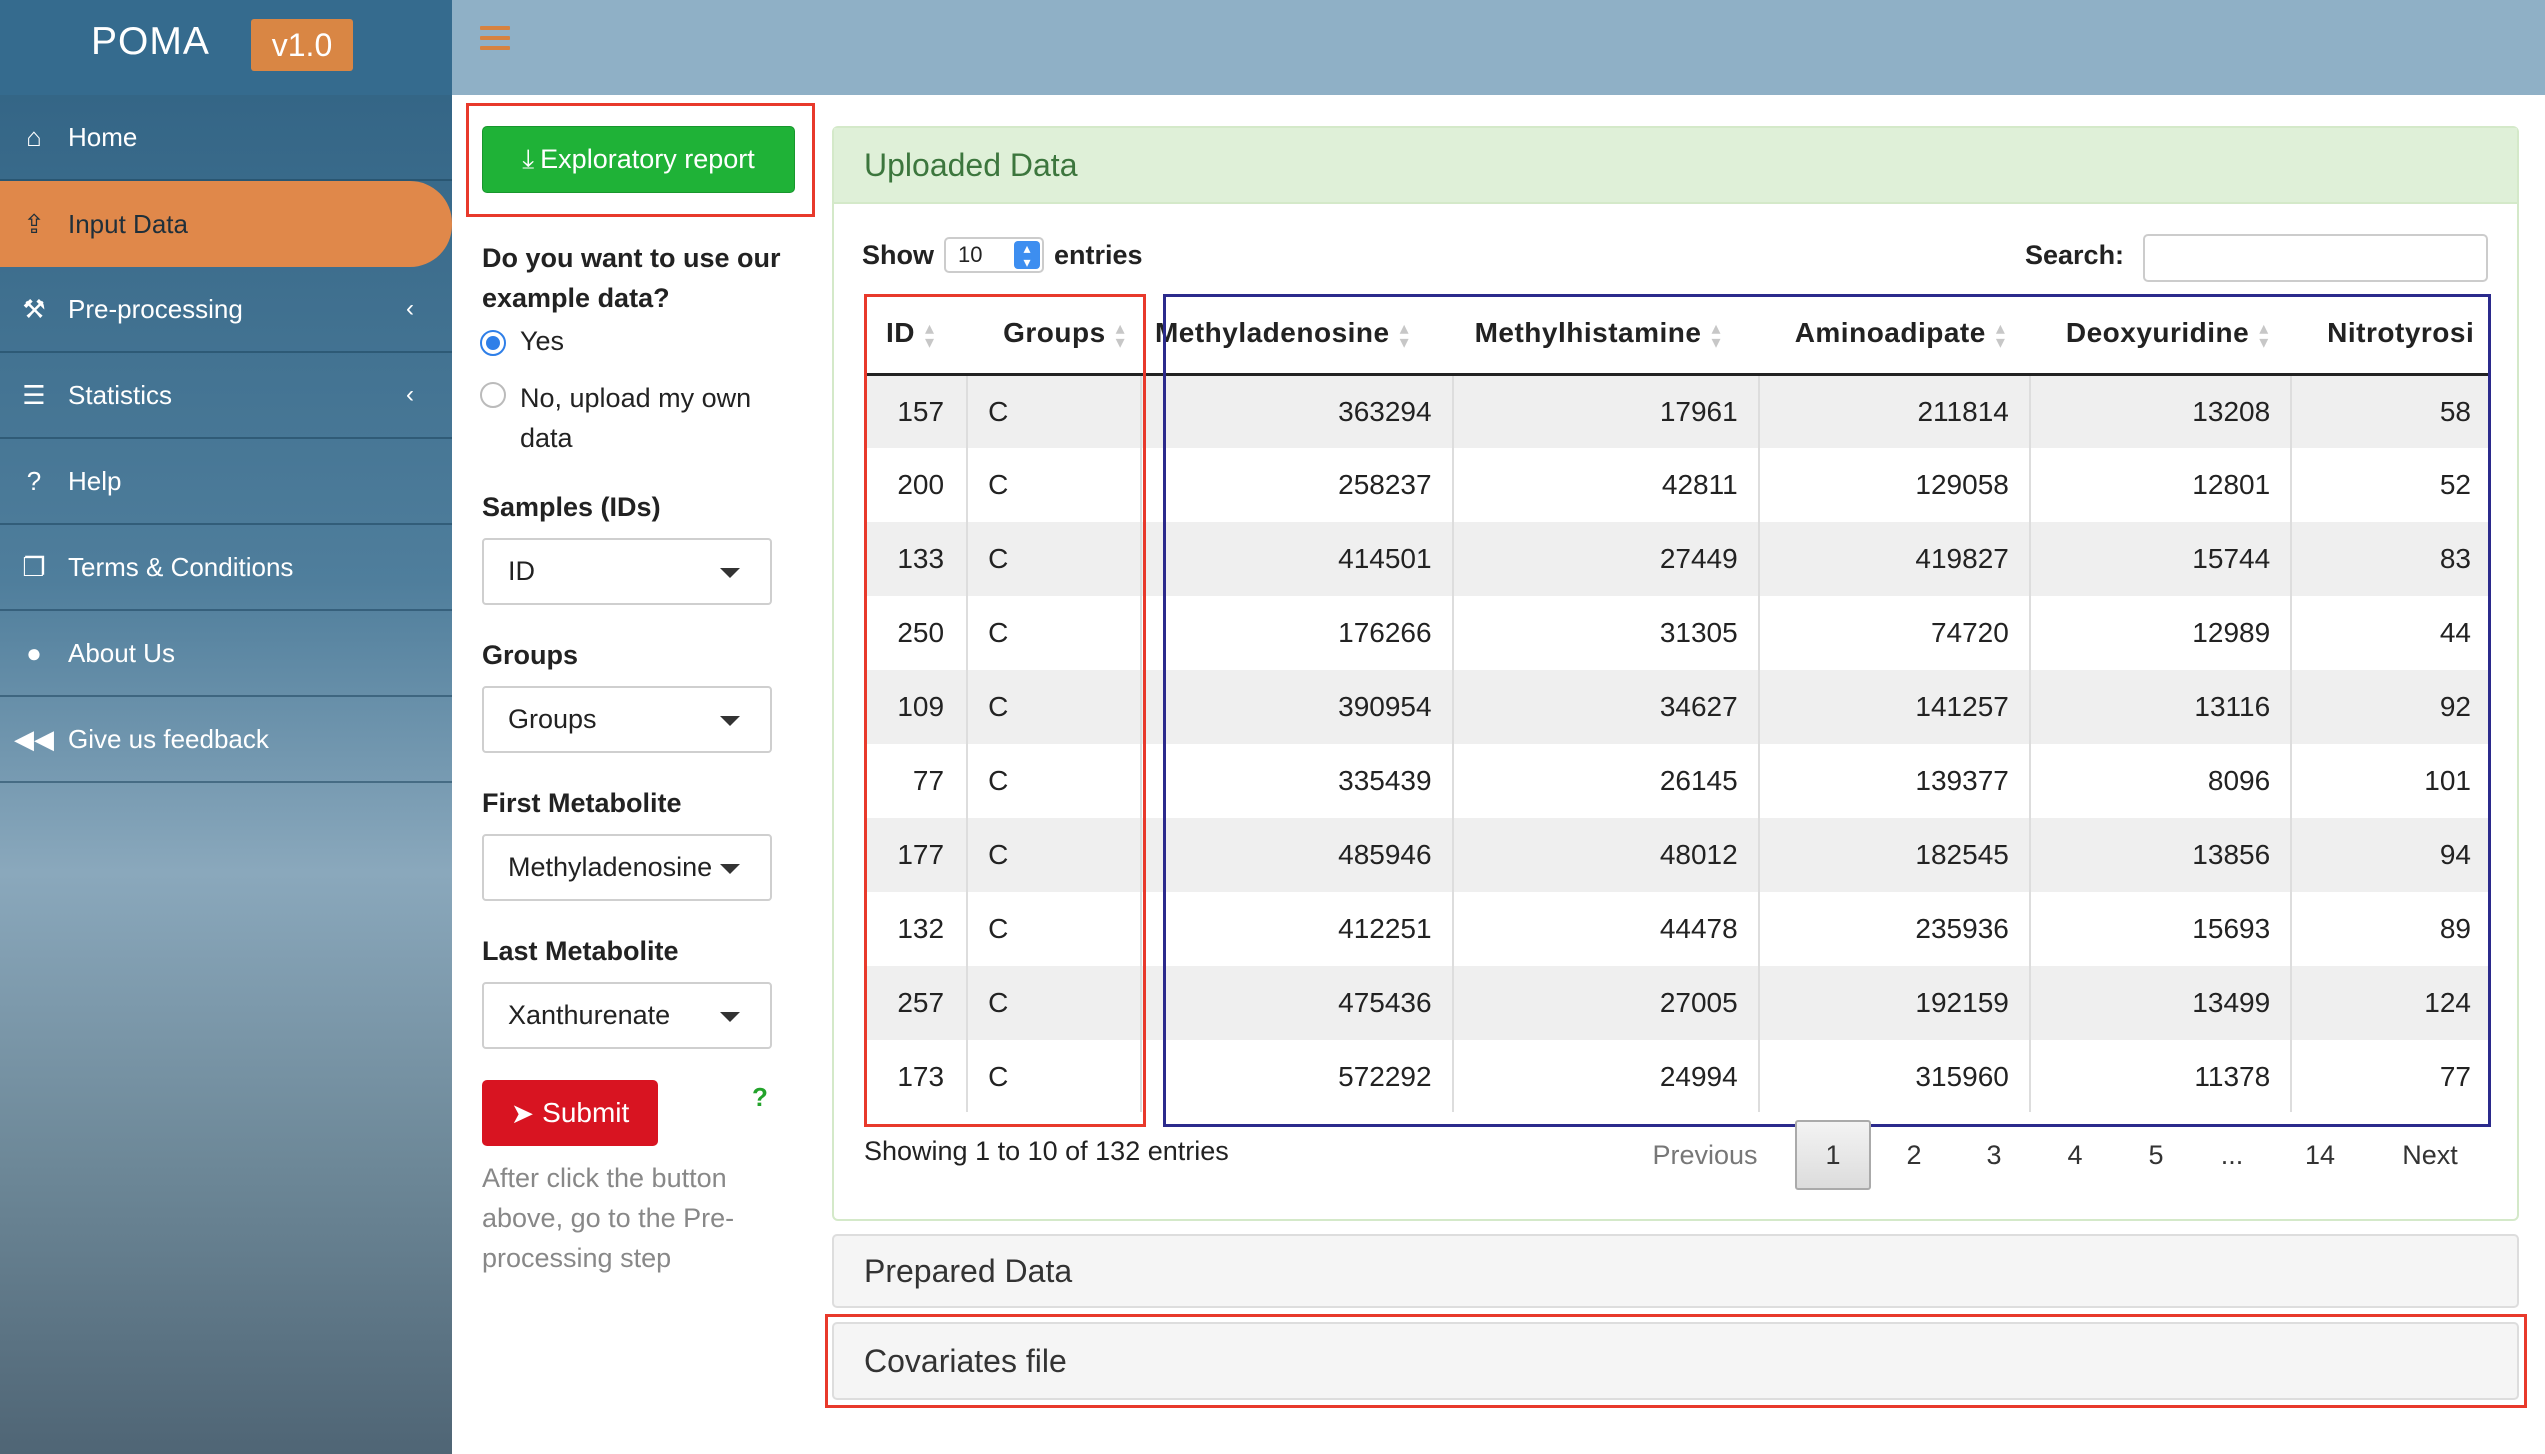  What do you see at coordinates (34, 136) in the screenshot?
I see `home-icon: ⌂` at bounding box center [34, 136].